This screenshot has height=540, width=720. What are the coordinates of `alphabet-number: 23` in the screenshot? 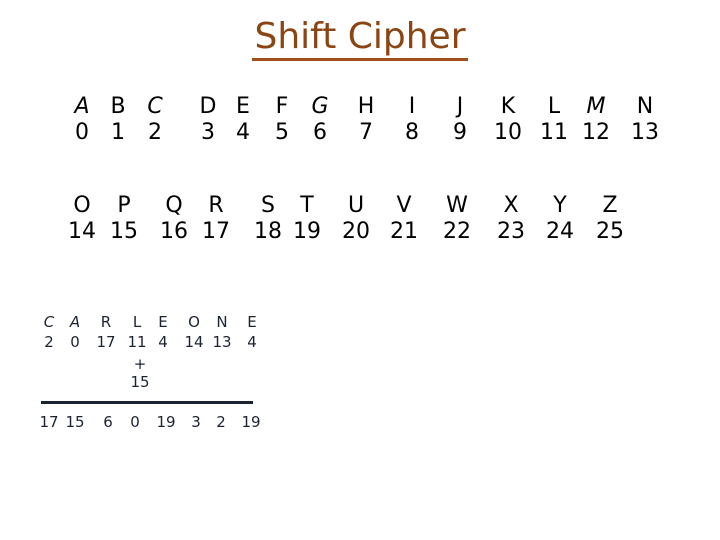 It's located at (511, 231).